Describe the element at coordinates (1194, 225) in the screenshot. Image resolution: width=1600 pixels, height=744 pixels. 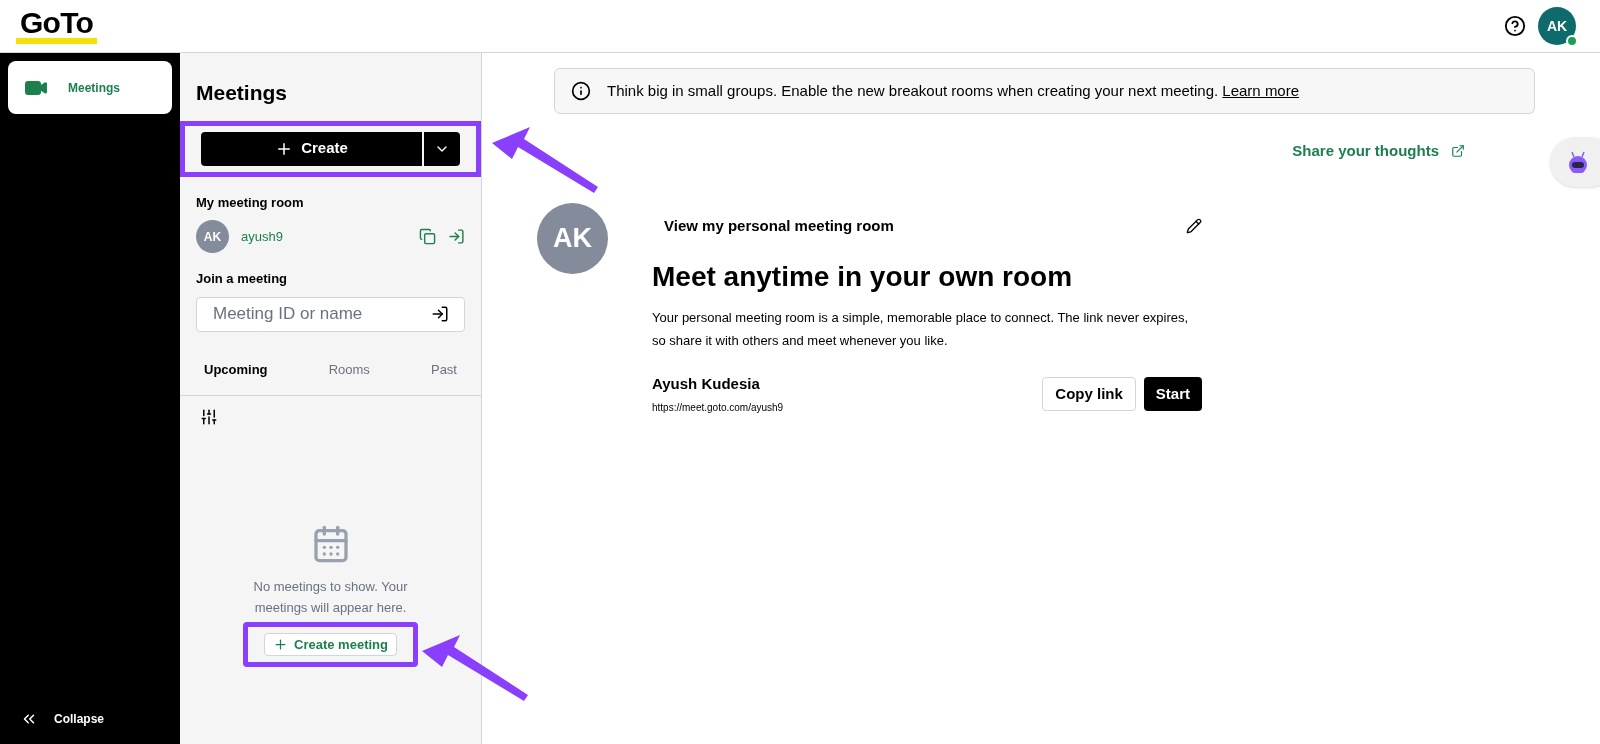
I see `edit-icon` at that location.